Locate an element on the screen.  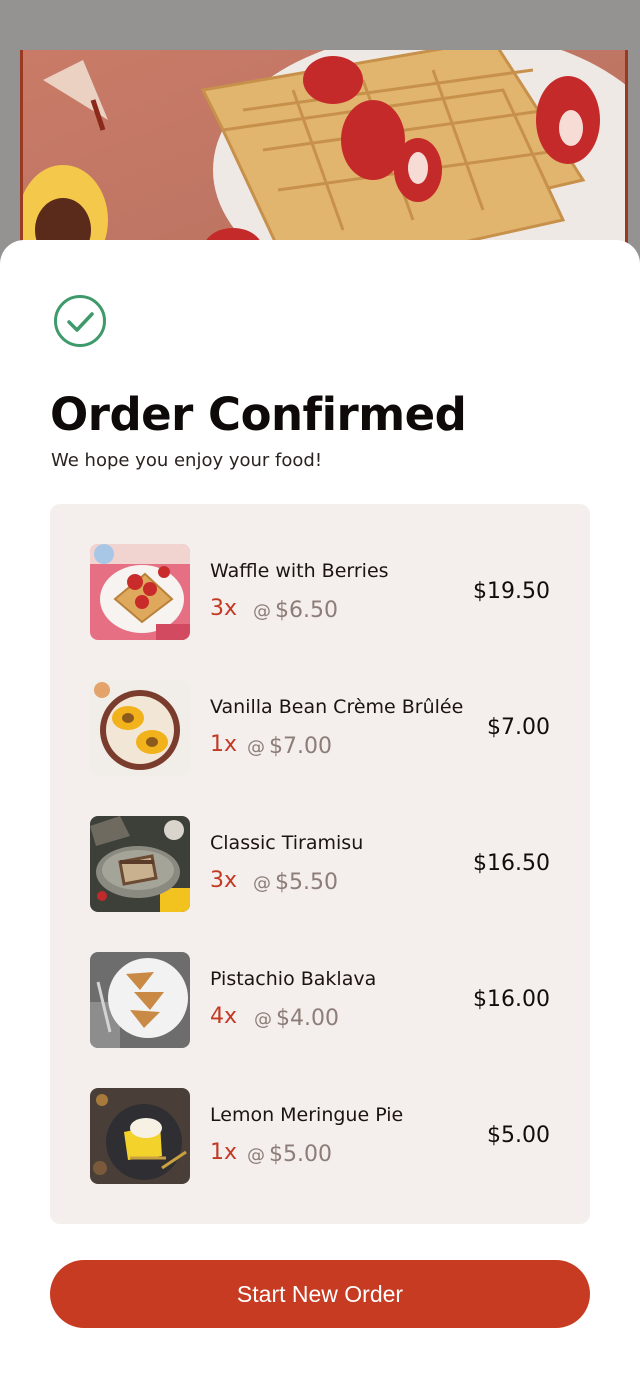
item-thumbnail-baklava is located at coordinates (140, 1000).